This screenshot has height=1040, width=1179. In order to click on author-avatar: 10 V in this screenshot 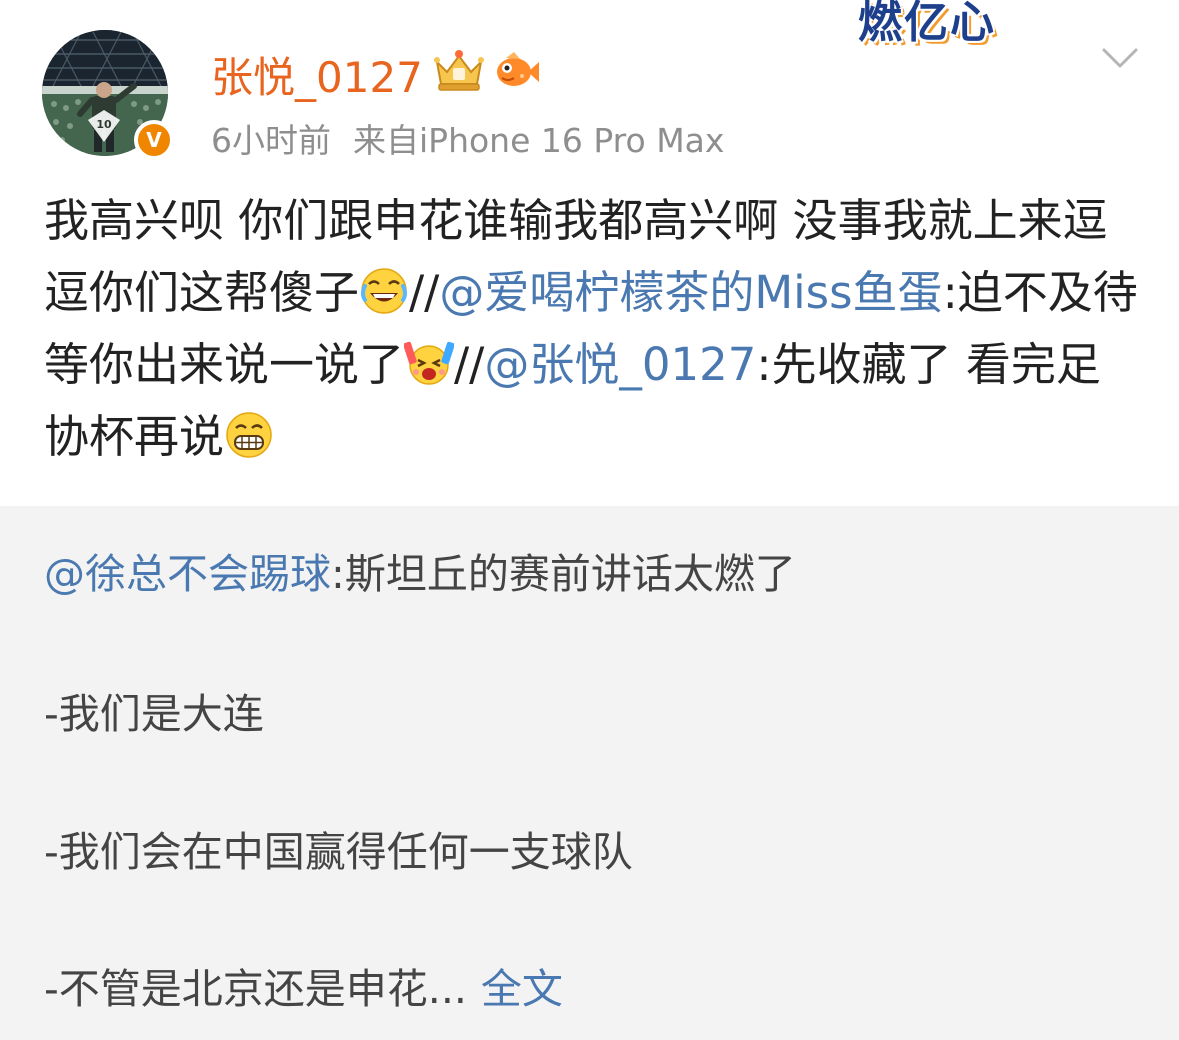, I will do `click(108, 95)`.